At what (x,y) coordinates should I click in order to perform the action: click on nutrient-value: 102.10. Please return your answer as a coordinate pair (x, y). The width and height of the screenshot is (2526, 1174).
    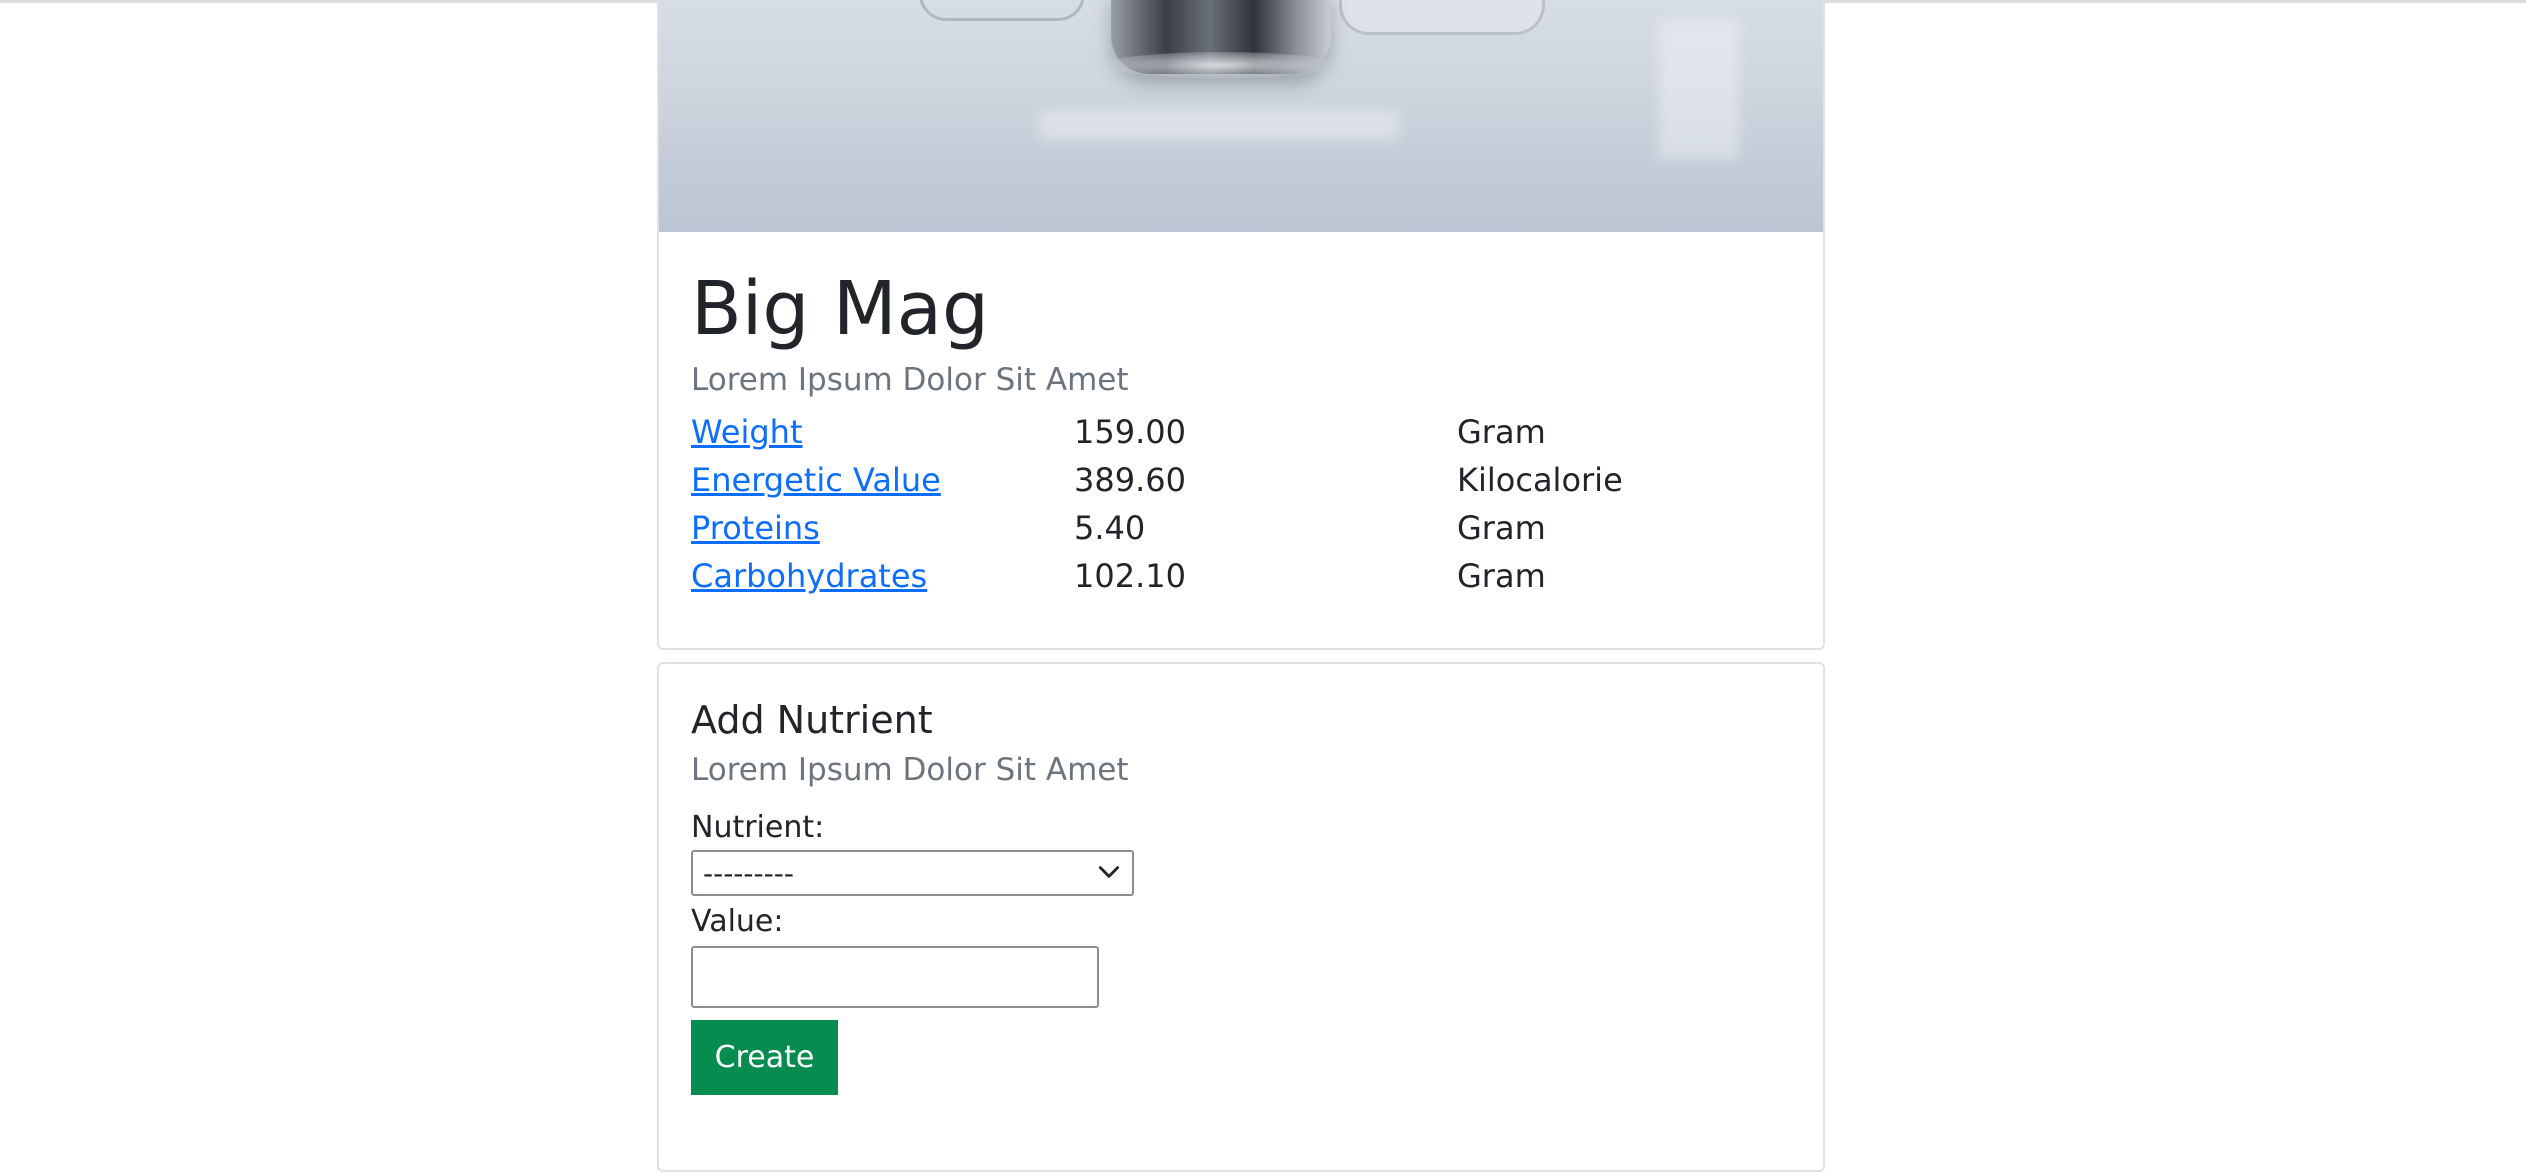
    Looking at the image, I should click on (1130, 576).